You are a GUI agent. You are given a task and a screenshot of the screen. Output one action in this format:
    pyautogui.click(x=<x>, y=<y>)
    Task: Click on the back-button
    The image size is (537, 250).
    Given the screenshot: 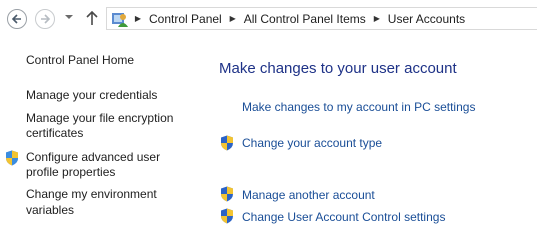 What is the action you would take?
    pyautogui.click(x=17, y=19)
    